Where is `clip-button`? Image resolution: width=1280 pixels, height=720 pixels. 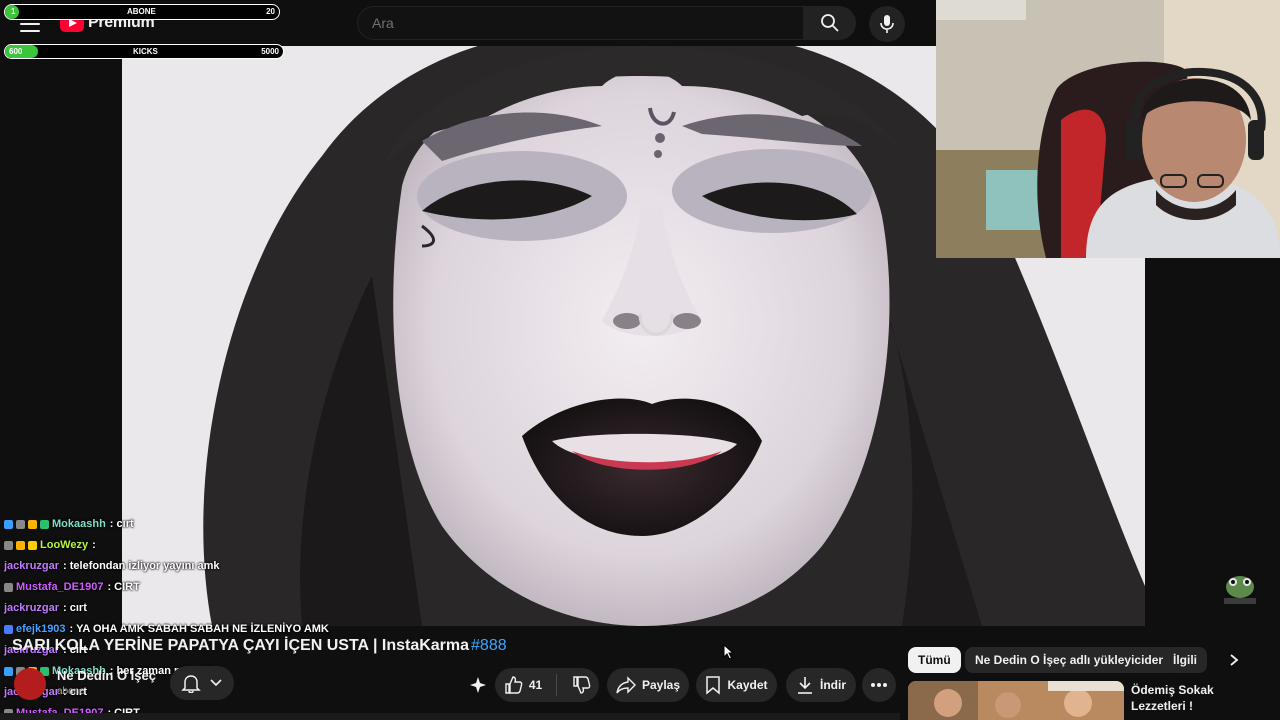
clip-button is located at coordinates (478, 685).